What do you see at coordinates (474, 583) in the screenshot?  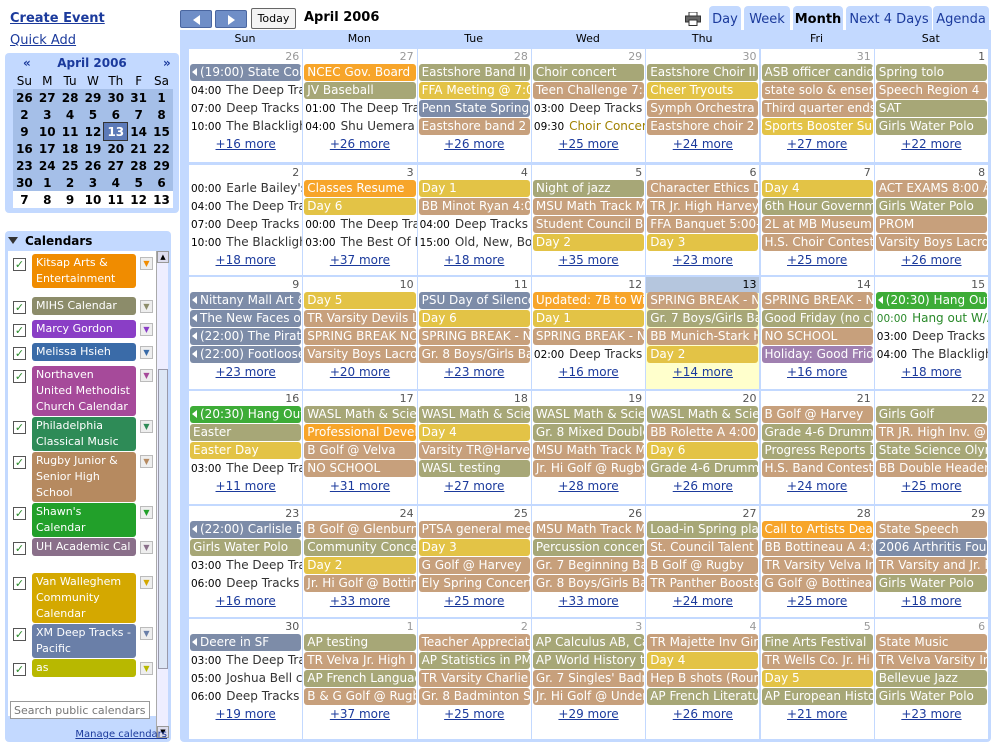 I see `event-chip: Ely Spring Concert` at bounding box center [474, 583].